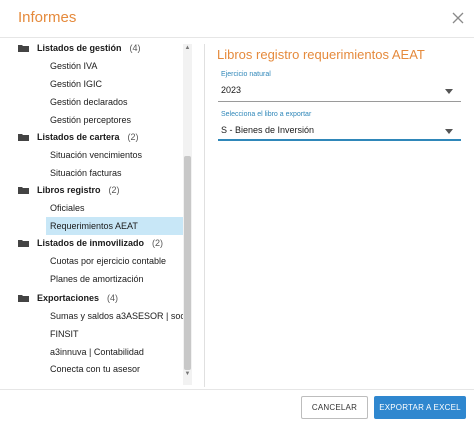 The height and width of the screenshot is (424, 474). What do you see at coordinates (114, 226) in the screenshot?
I see `tree-item-requerimientos-aeat: Requerimientos AEAT` at bounding box center [114, 226].